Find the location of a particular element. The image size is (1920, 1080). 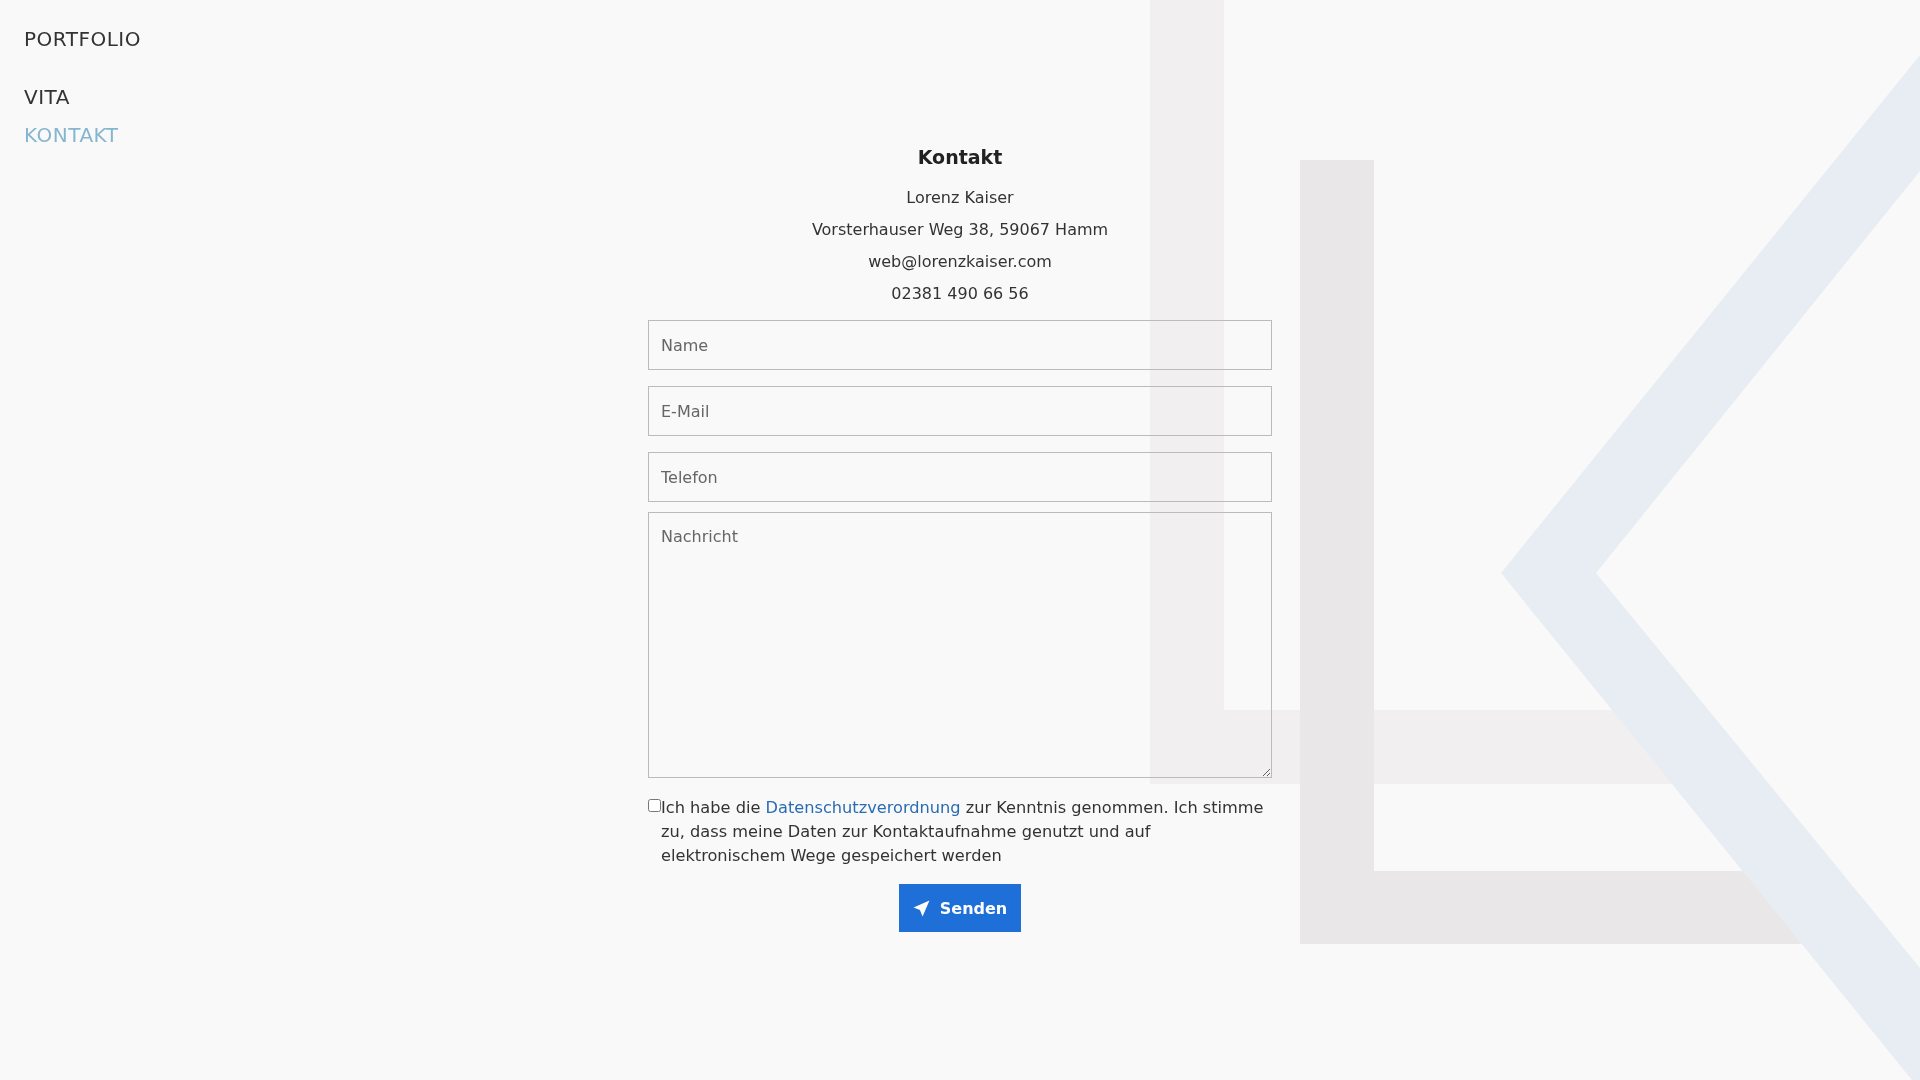

privacy-link: Datenschutzverordnung is located at coordinates (863, 807).